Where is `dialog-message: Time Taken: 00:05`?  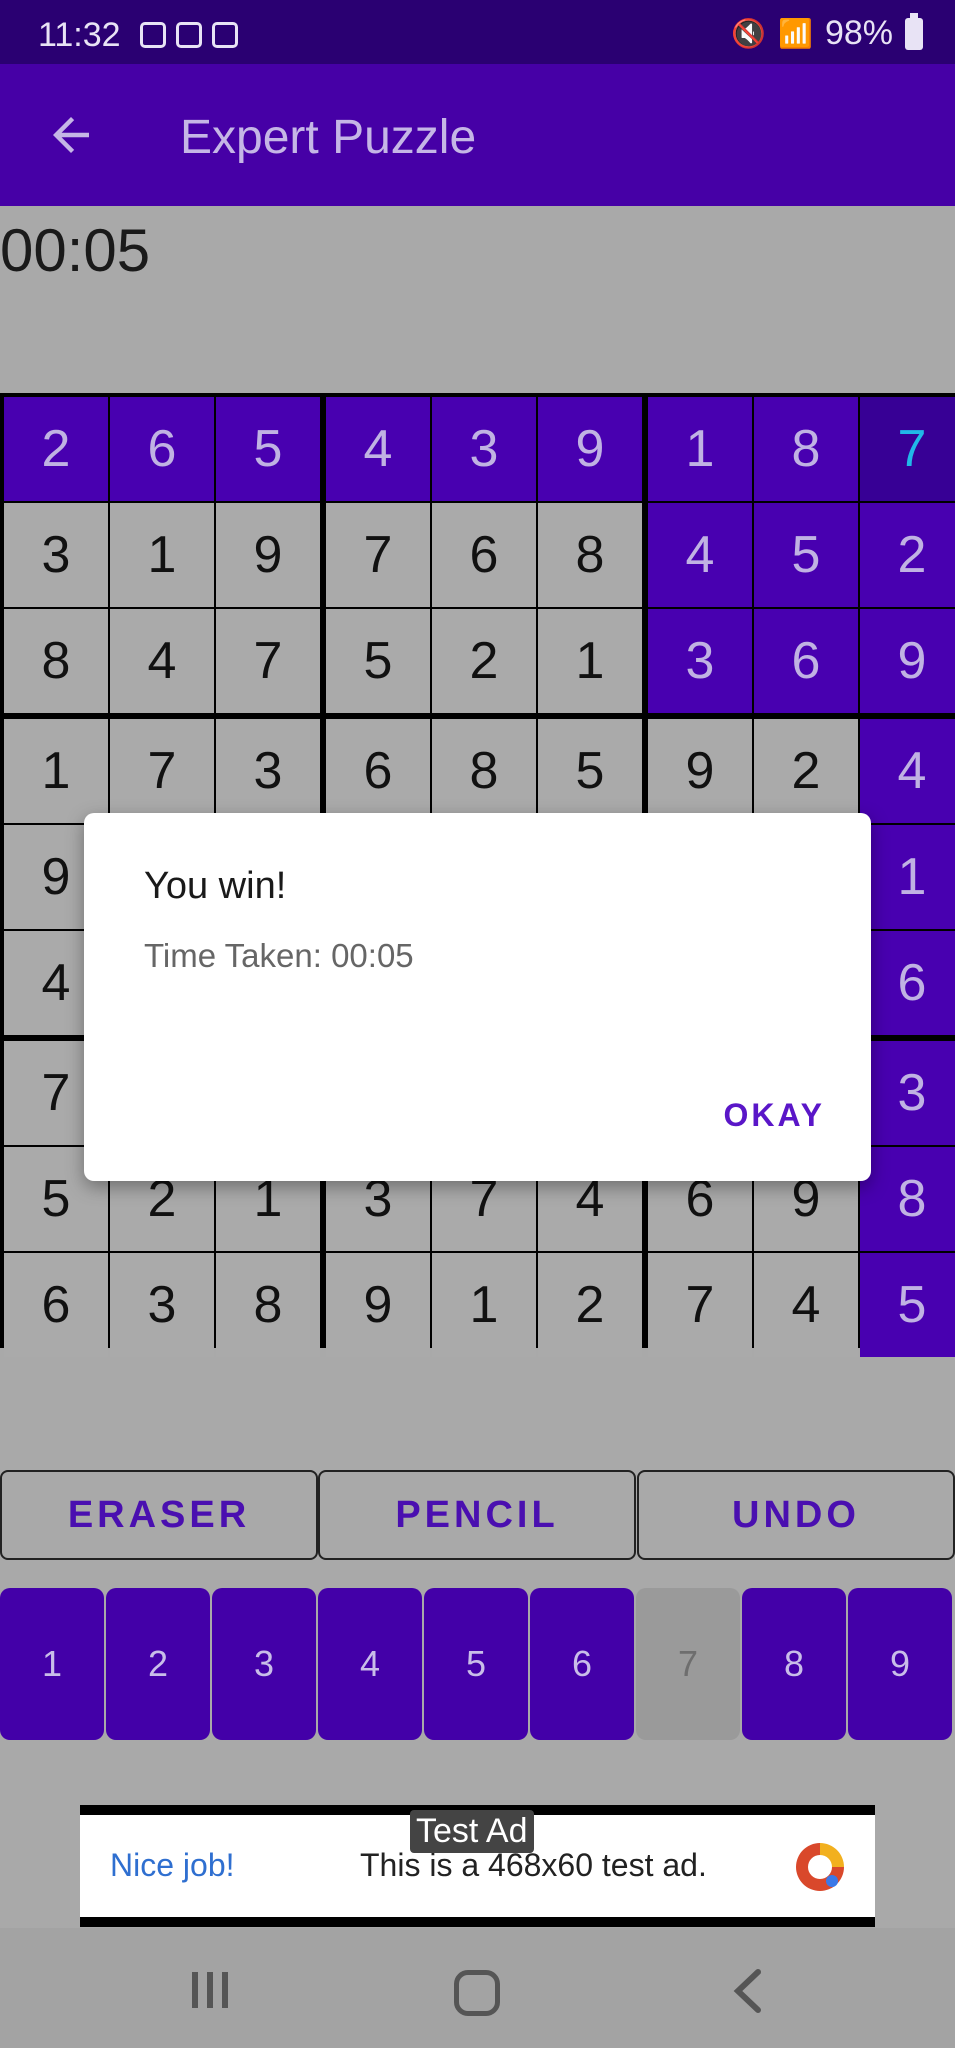 dialog-message: Time Taken: 00:05 is located at coordinates (279, 955).